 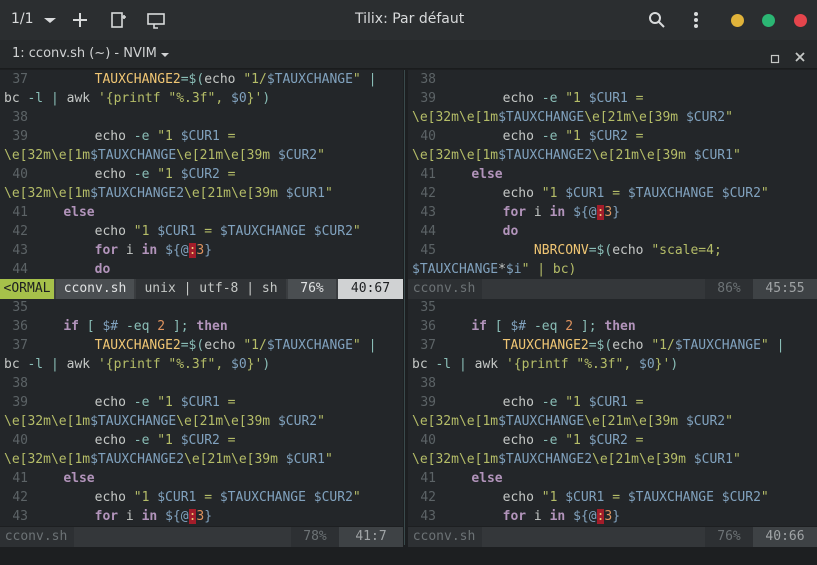 I want to click on line-text: if [ $# -eq 2 ]; then, so click(x=553, y=326).